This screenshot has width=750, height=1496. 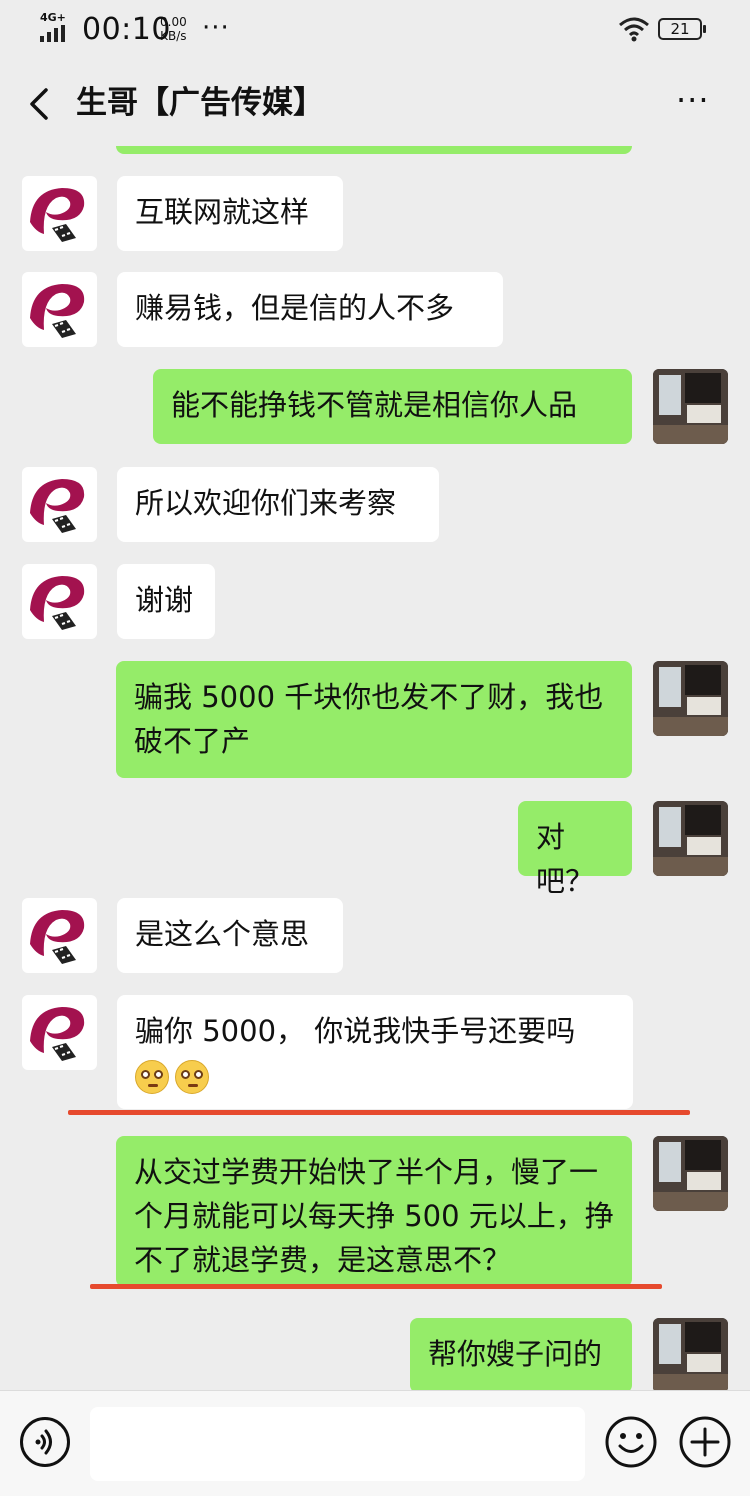 What do you see at coordinates (375, 1052) in the screenshot?
I see `message-bubble: 骗你 5000， 你说我快手号还要吗` at bounding box center [375, 1052].